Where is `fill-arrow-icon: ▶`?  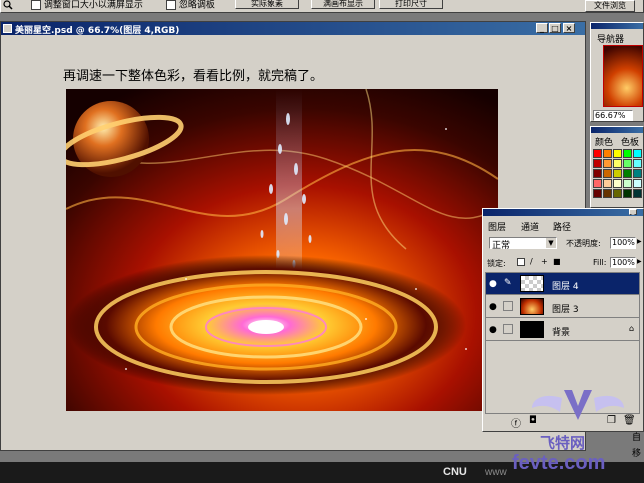 fill-arrow-icon: ▶ is located at coordinates (639, 261).